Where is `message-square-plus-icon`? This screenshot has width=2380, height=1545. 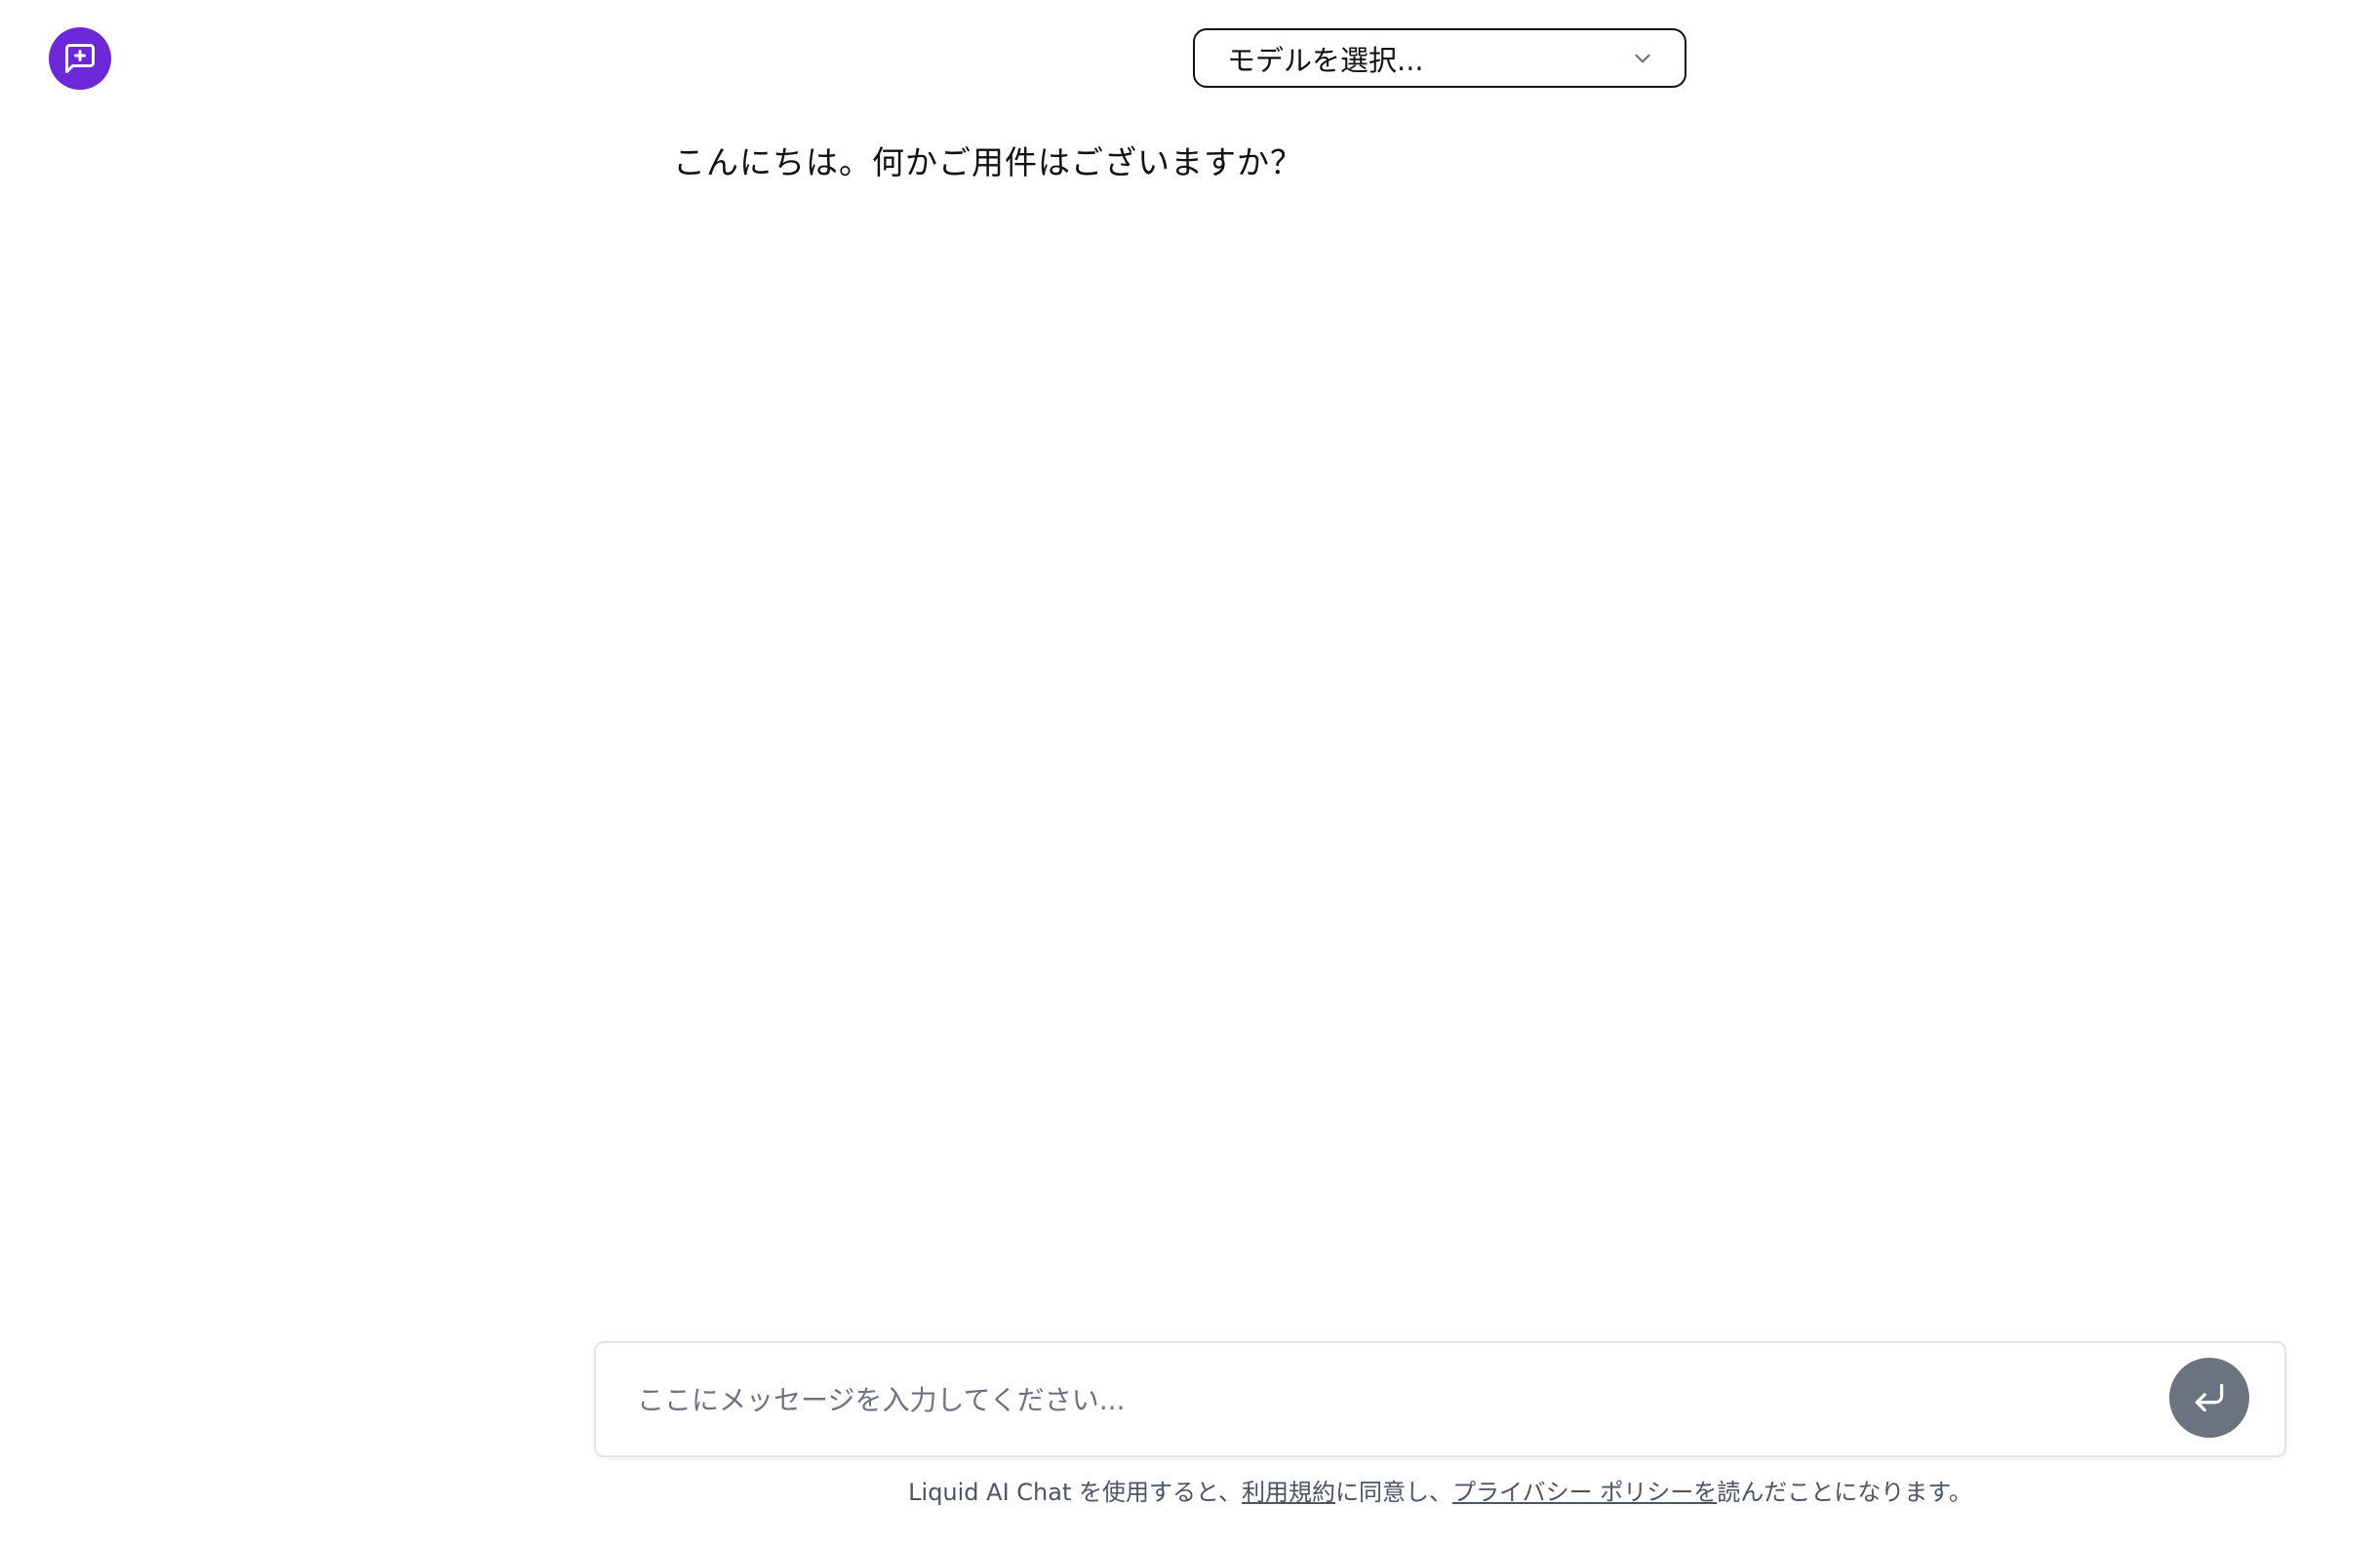 message-square-plus-icon is located at coordinates (80, 58).